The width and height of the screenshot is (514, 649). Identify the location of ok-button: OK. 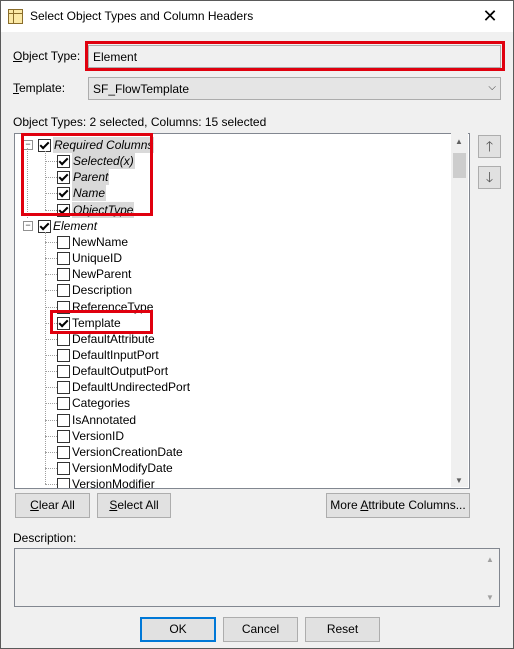
(178, 629).